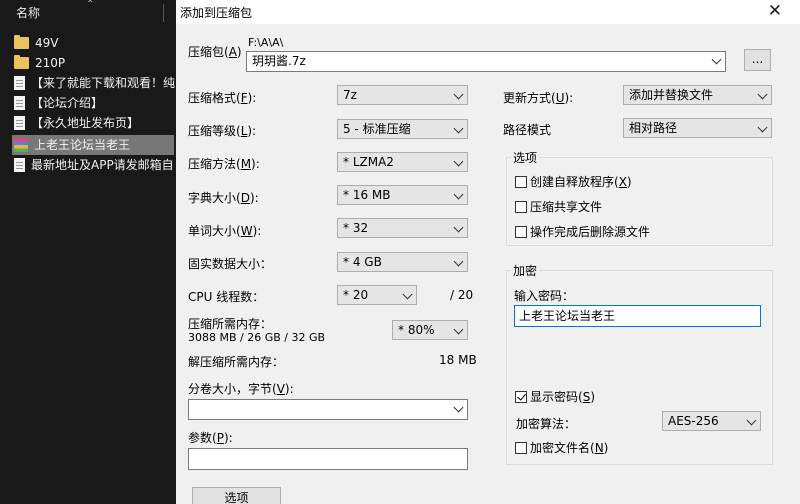 The height and width of the screenshot is (504, 800). I want to click on method-value: * LZMA2, so click(368, 162).